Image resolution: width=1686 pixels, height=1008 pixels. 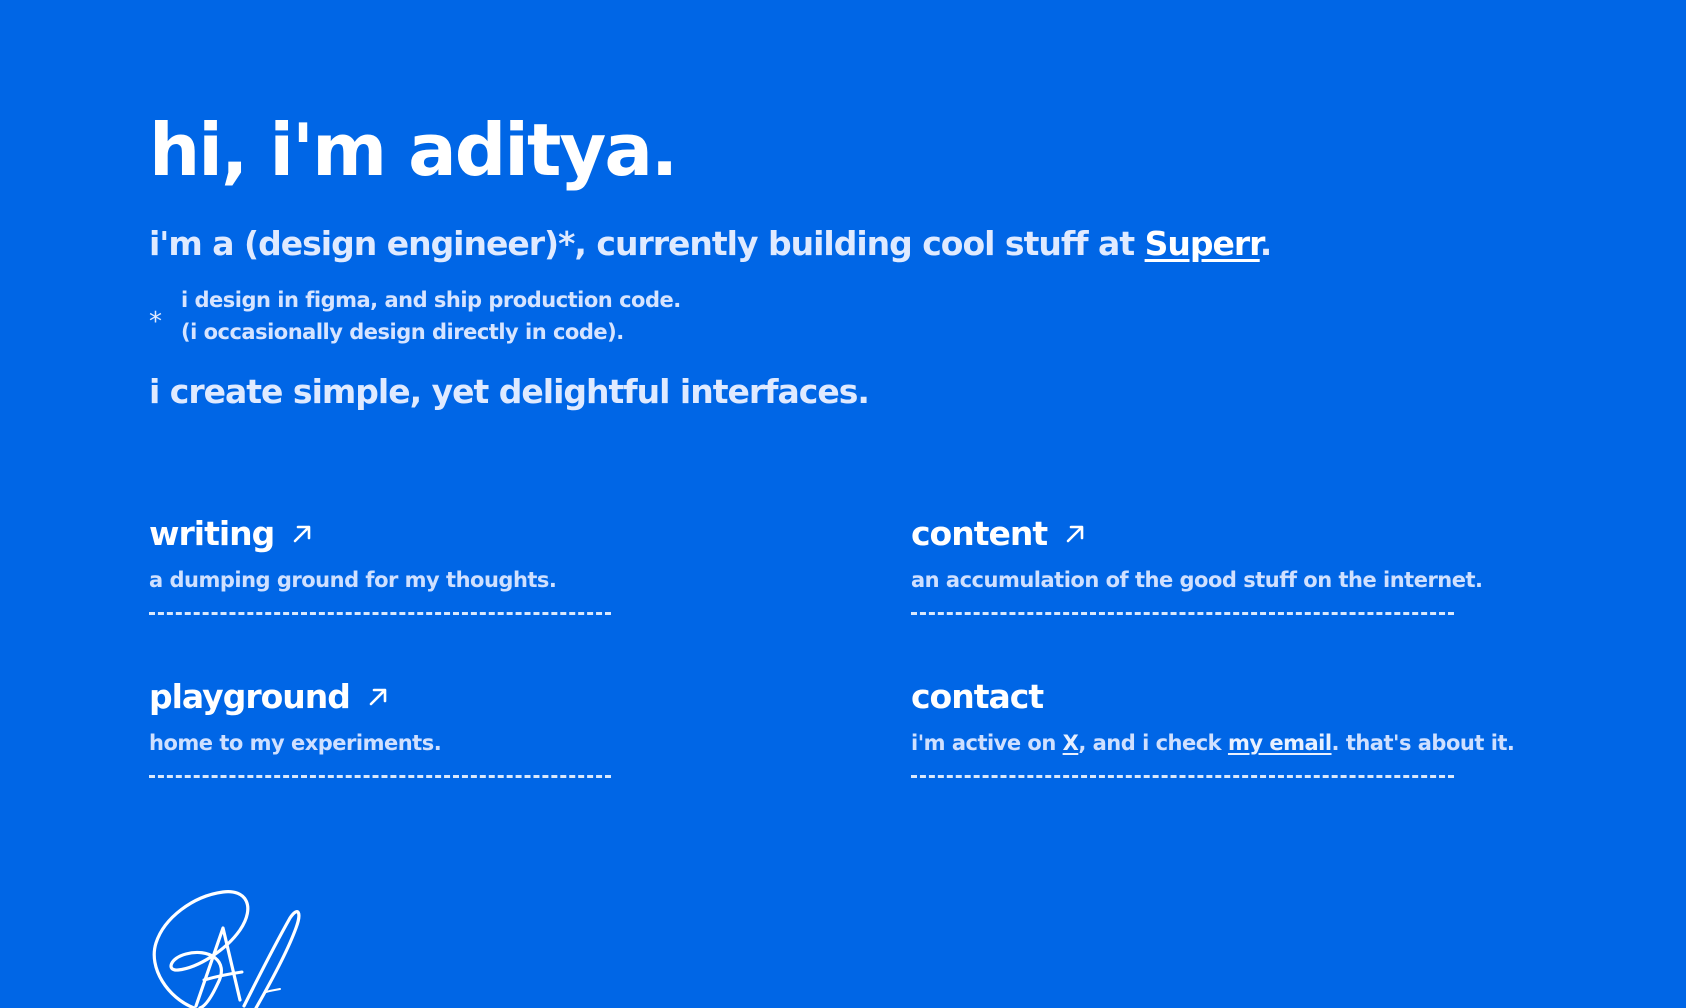 I want to click on contact-desc-suffix: . that's about it., so click(x=1423, y=743).